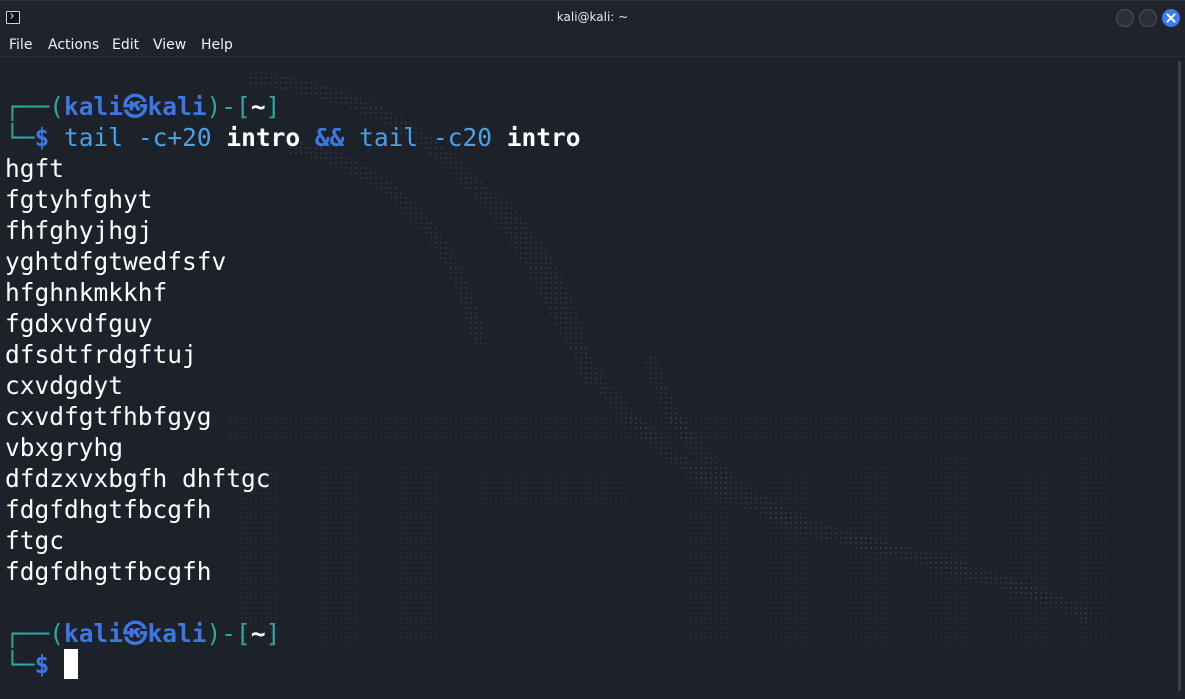  Describe the element at coordinates (79, 199) in the screenshot. I see `output-line: fgtyhfghyt` at that location.